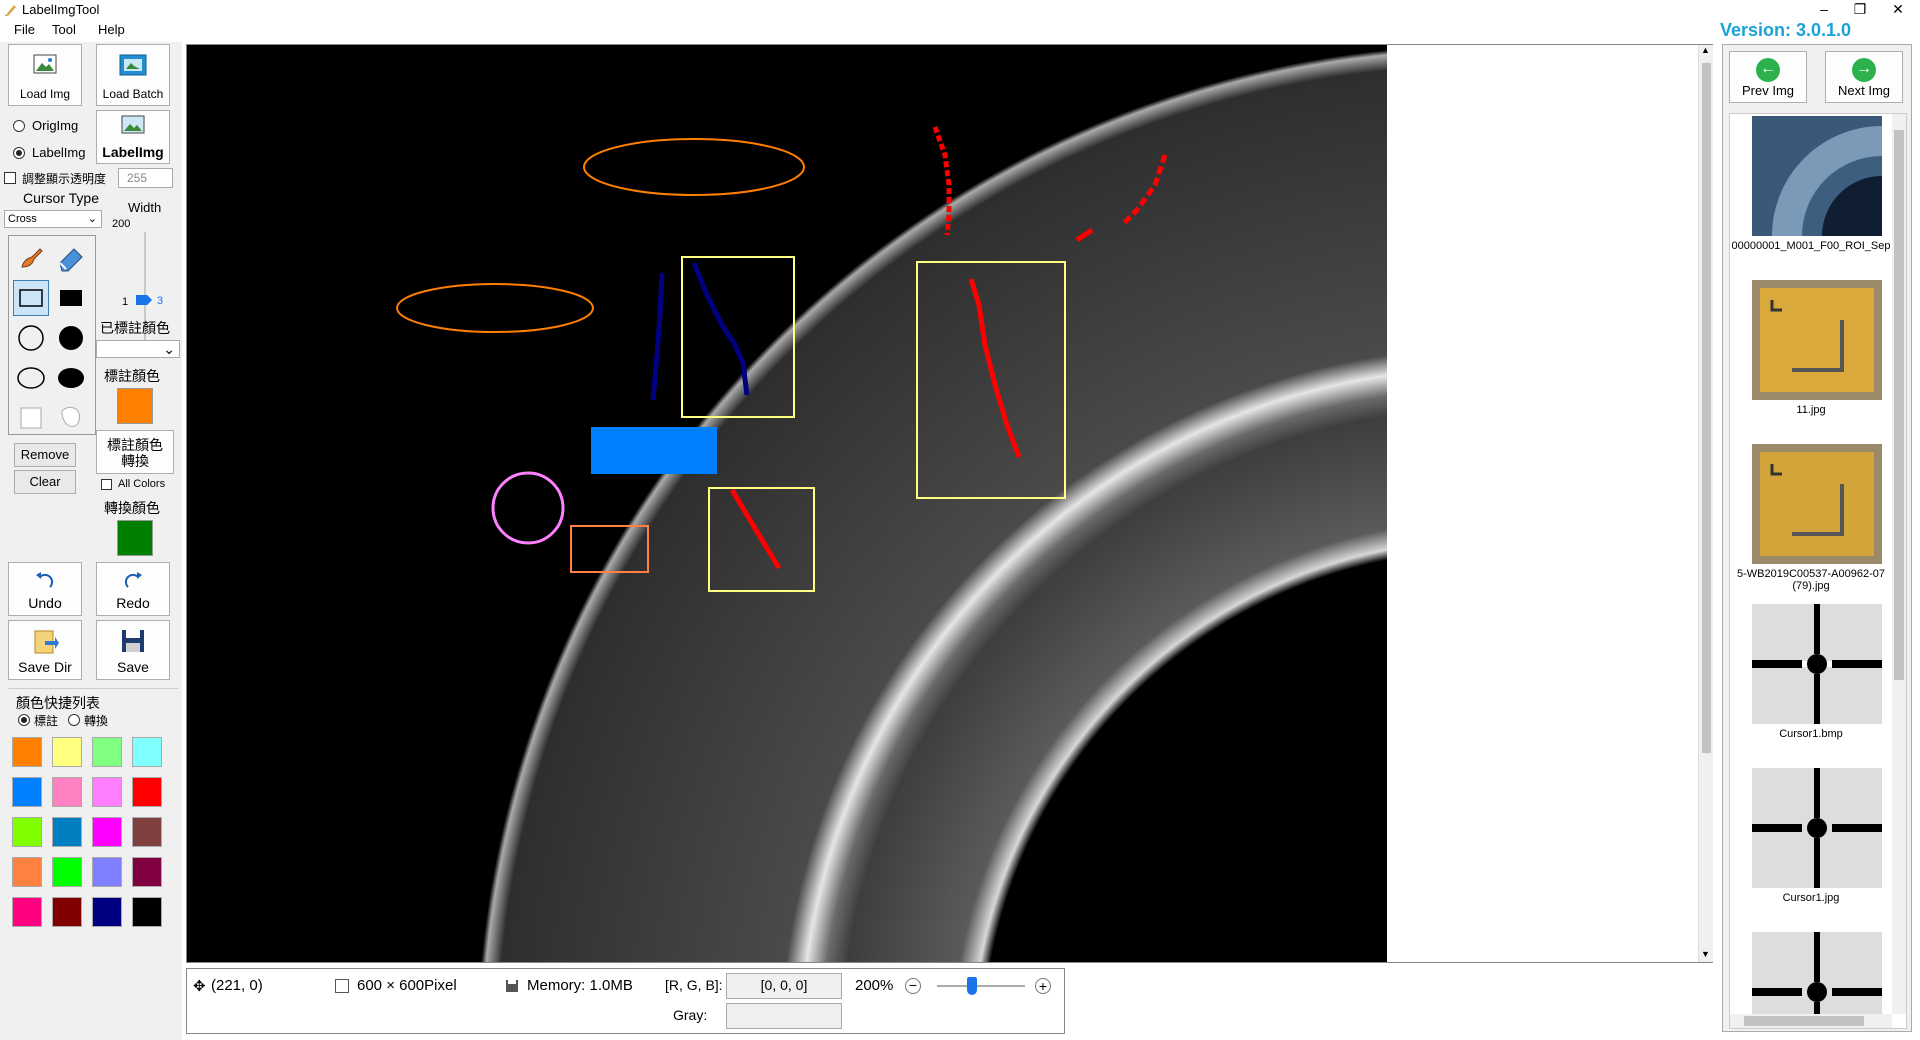 This screenshot has height=1040, width=1920. Describe the element at coordinates (31, 258) in the screenshot. I see `brush-tool` at that location.